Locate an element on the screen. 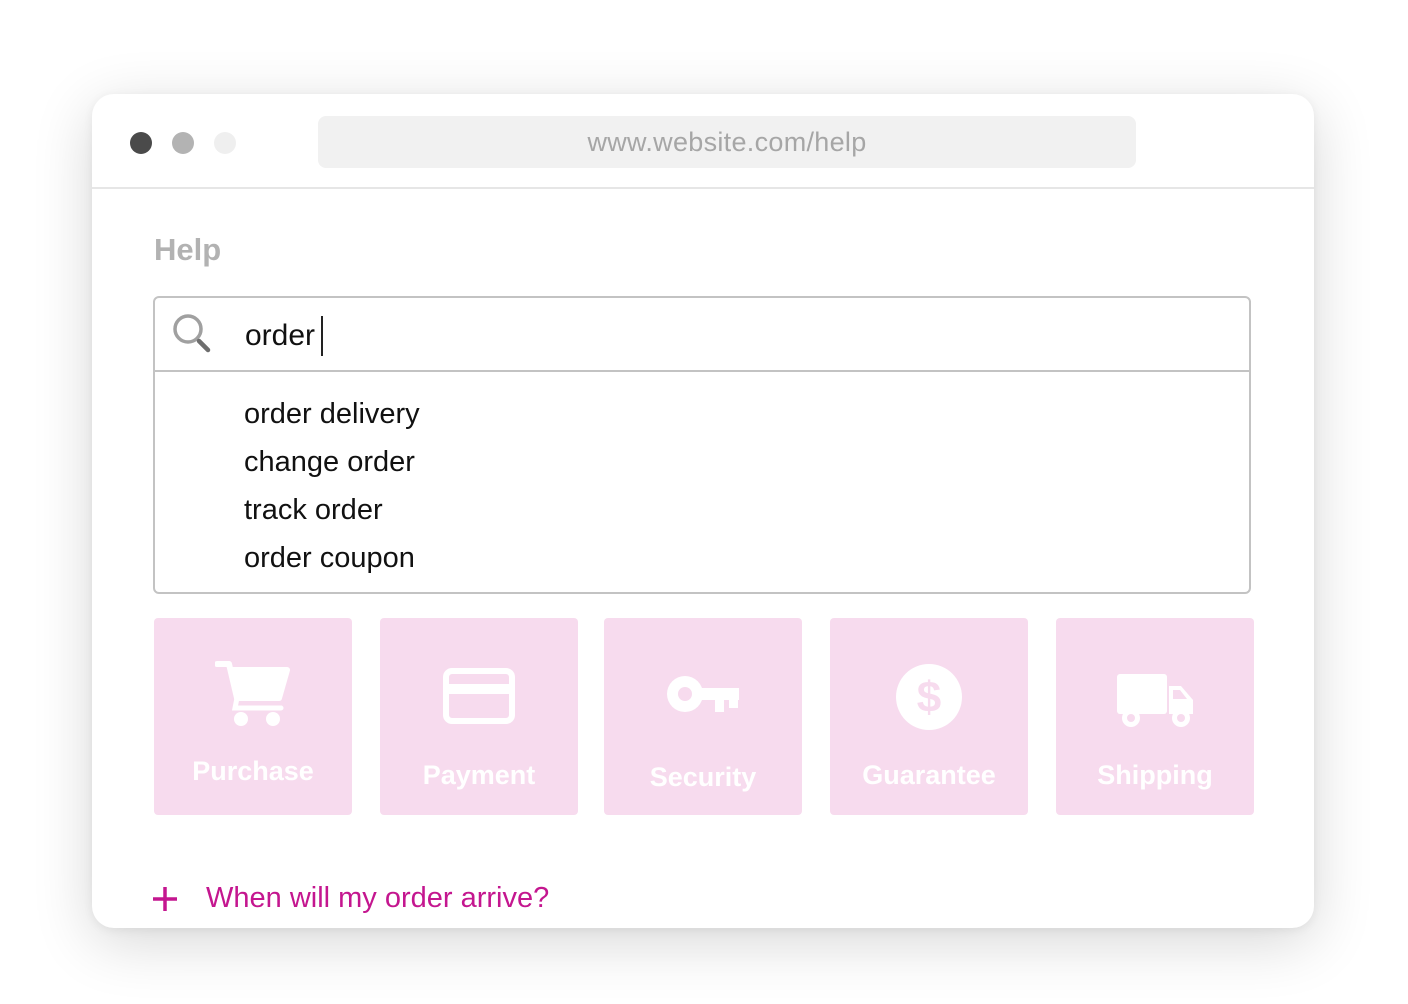 This screenshot has width=1408, height=1004. page-title: Help is located at coordinates (188, 249).